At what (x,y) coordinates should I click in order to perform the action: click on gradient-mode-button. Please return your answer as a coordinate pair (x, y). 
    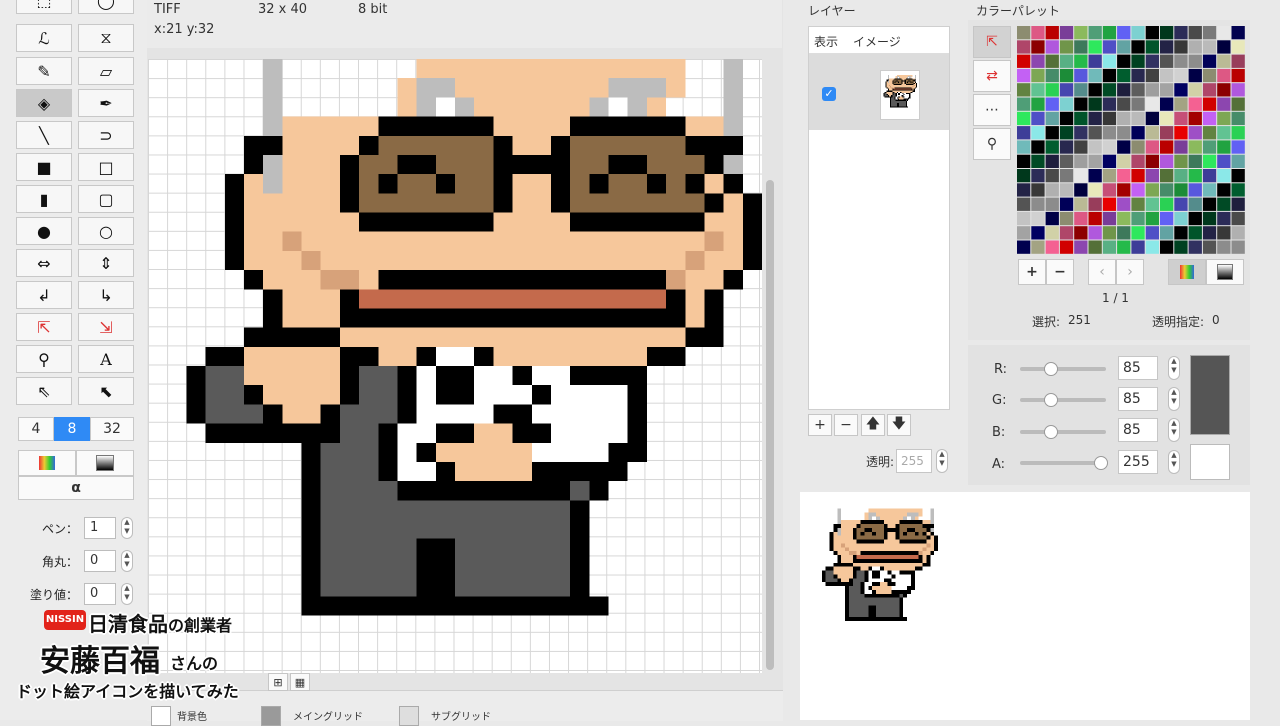
    Looking at the image, I should click on (47, 463).